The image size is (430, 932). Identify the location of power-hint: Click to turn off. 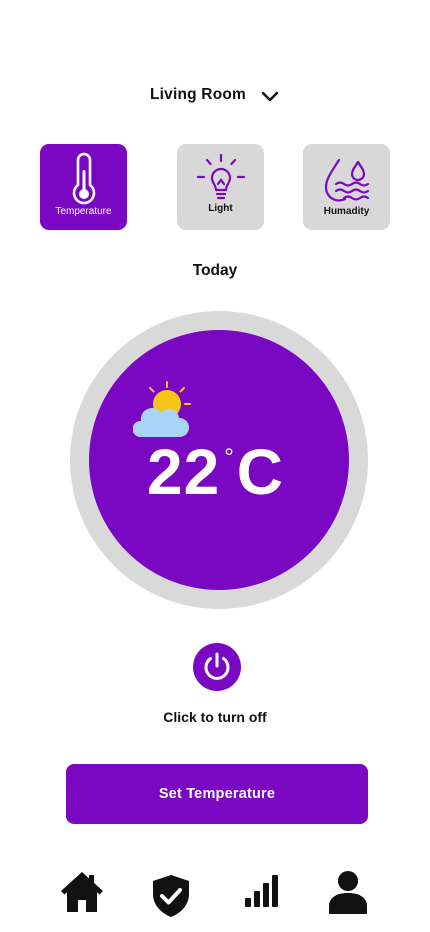
(215, 717).